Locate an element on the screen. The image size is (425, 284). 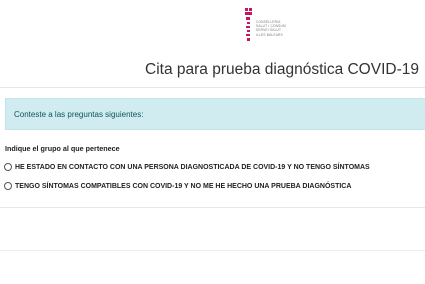
logo-line: ILLES BALEARS is located at coordinates (269, 34).